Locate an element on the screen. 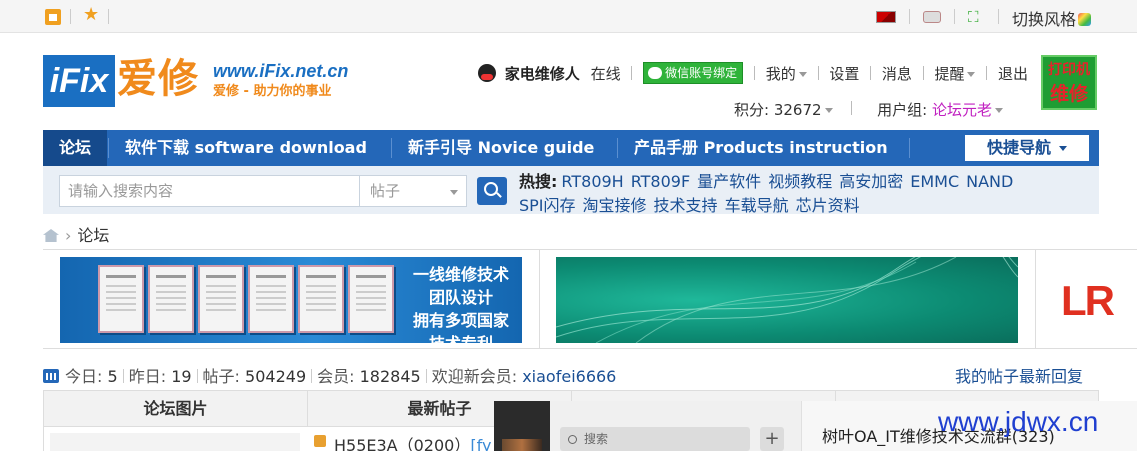 This screenshot has width=1137, height=451. latest-reply-link: 最新回复 is located at coordinates (1051, 376).